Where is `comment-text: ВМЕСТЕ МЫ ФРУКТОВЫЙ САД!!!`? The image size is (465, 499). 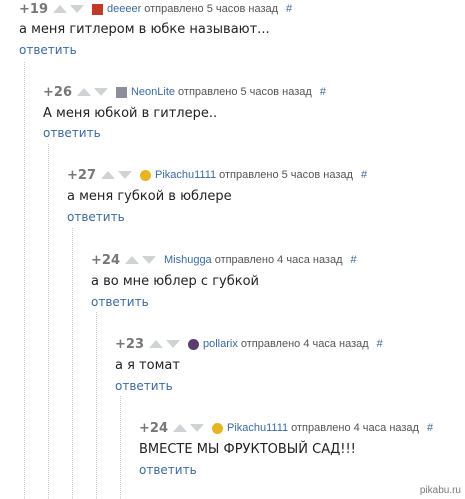 comment-text: ВМЕСТЕ МЫ ФРУКТОВЫЙ САД!!! is located at coordinates (247, 449).